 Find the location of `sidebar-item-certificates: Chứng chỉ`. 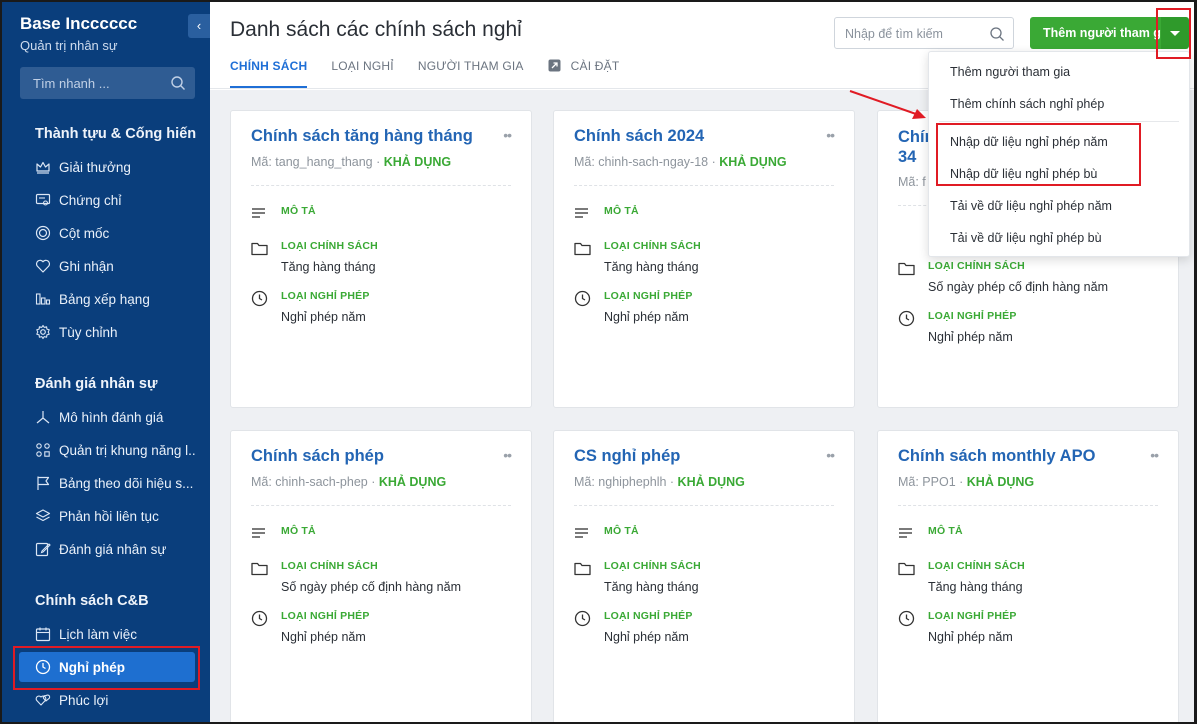

sidebar-item-certificates: Chứng chỉ is located at coordinates (115, 200).